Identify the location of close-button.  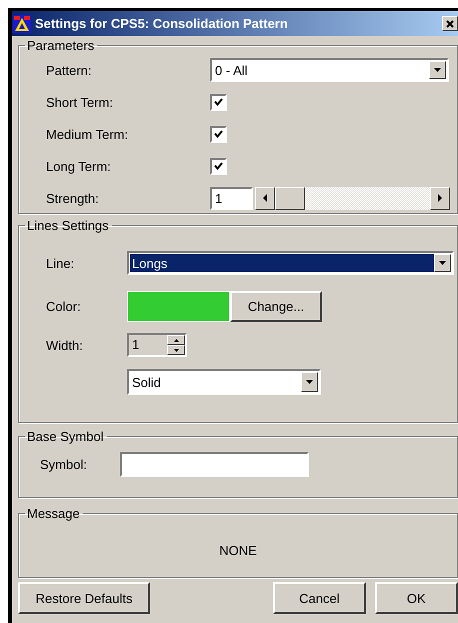
(450, 23).